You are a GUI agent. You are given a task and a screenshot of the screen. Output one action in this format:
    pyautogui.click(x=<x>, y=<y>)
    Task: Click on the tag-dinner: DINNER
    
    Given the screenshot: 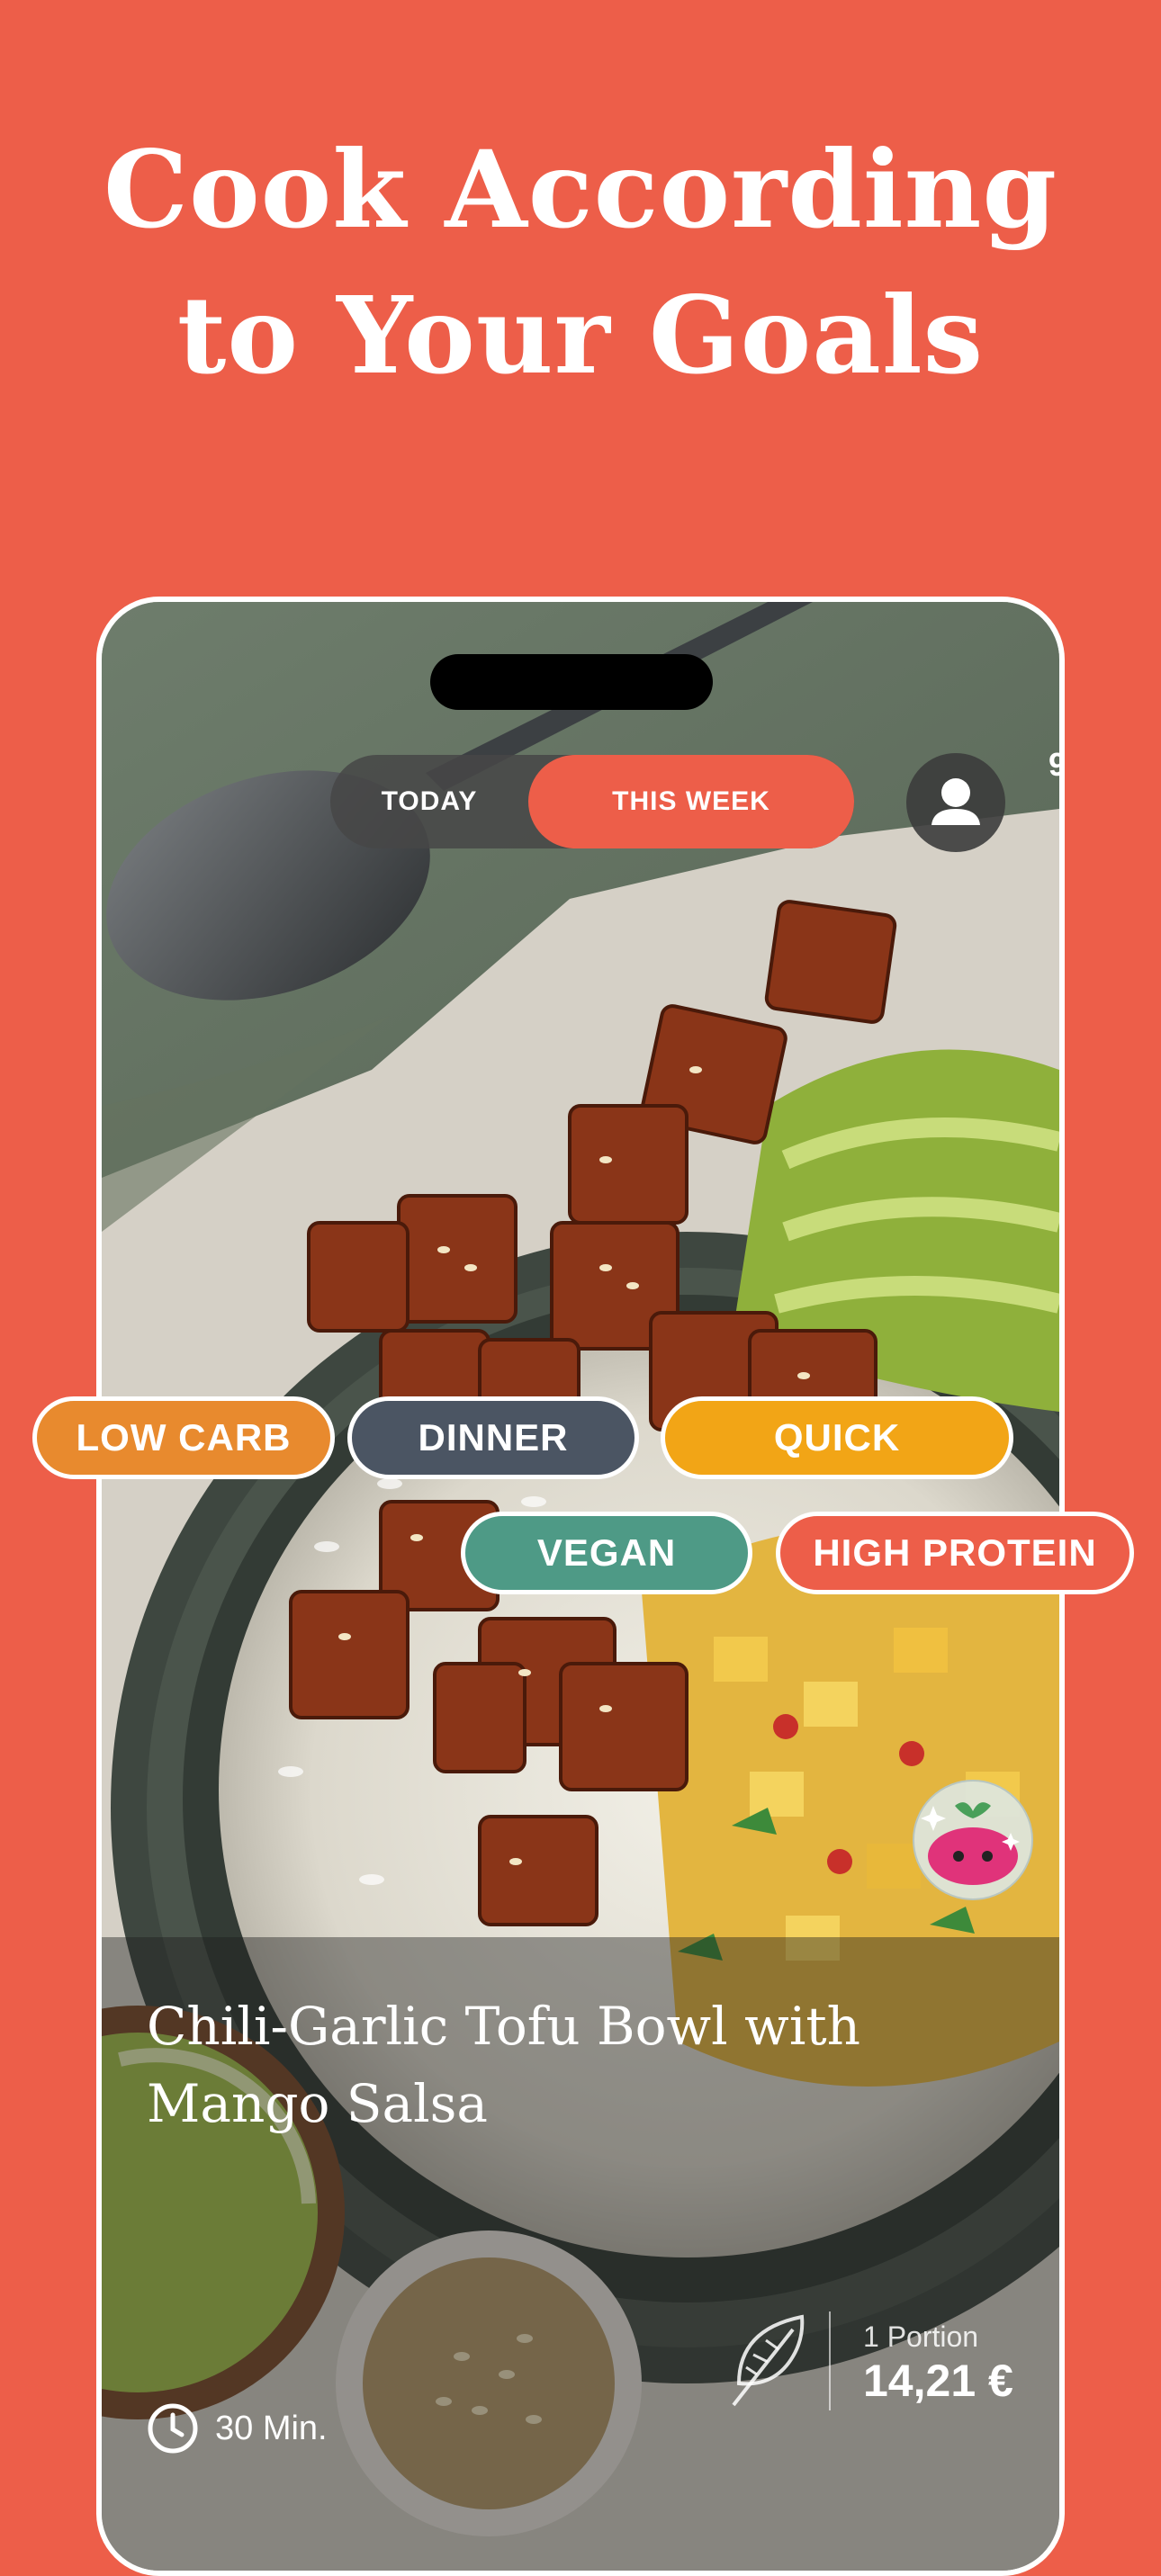 What is the action you would take?
    pyautogui.click(x=493, y=1438)
    